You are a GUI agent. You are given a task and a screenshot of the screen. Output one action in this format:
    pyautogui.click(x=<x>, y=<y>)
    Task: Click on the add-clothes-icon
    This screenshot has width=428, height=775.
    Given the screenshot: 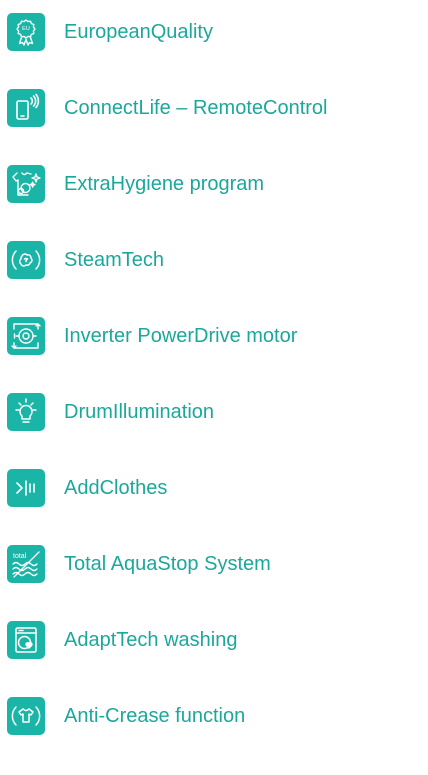 What is the action you would take?
    pyautogui.click(x=26, y=488)
    